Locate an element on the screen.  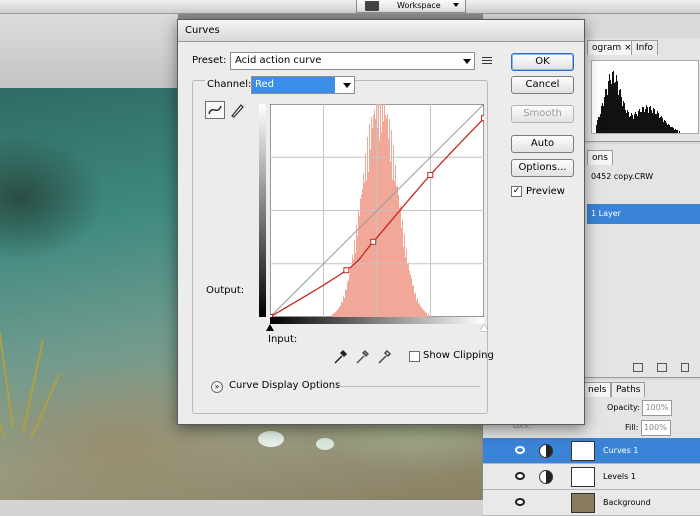
layer-row: Levels 1 is located at coordinates (591, 477).